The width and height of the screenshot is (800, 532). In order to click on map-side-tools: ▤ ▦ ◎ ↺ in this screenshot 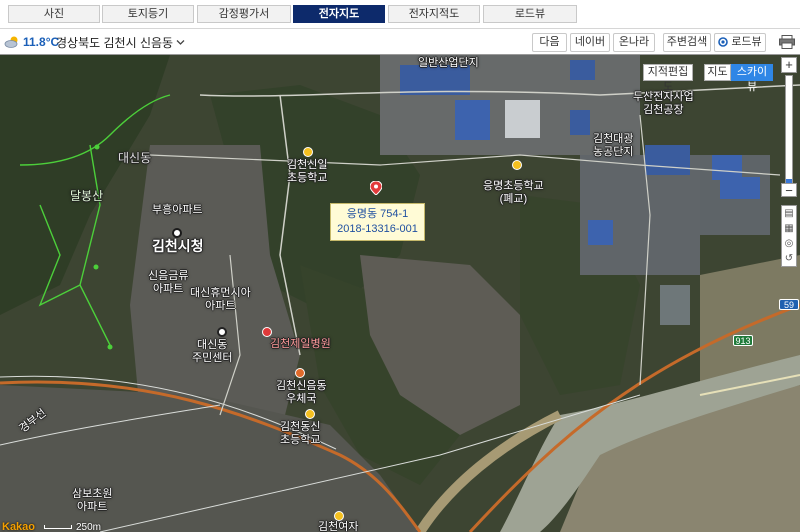, I will do `click(789, 236)`.